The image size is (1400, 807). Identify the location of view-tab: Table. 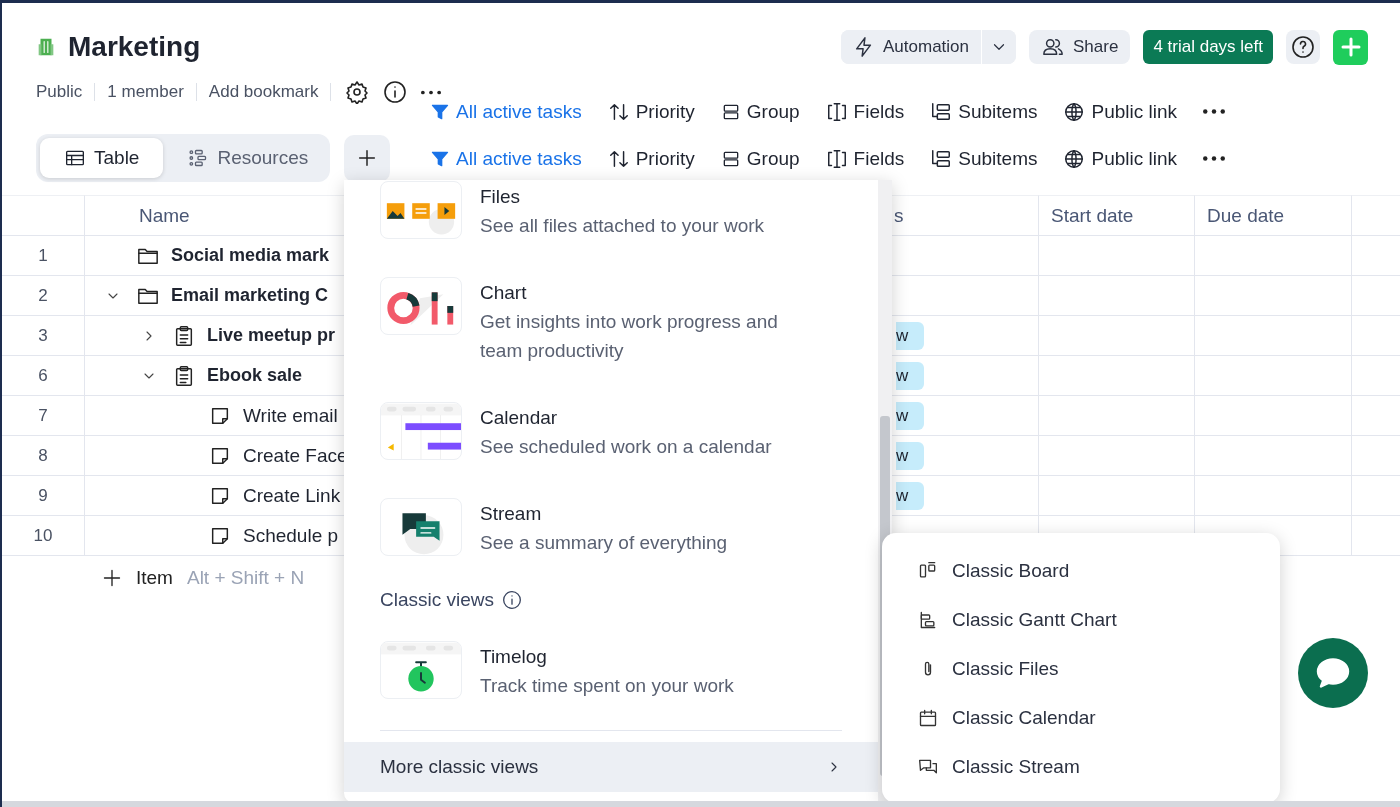
(102, 158).